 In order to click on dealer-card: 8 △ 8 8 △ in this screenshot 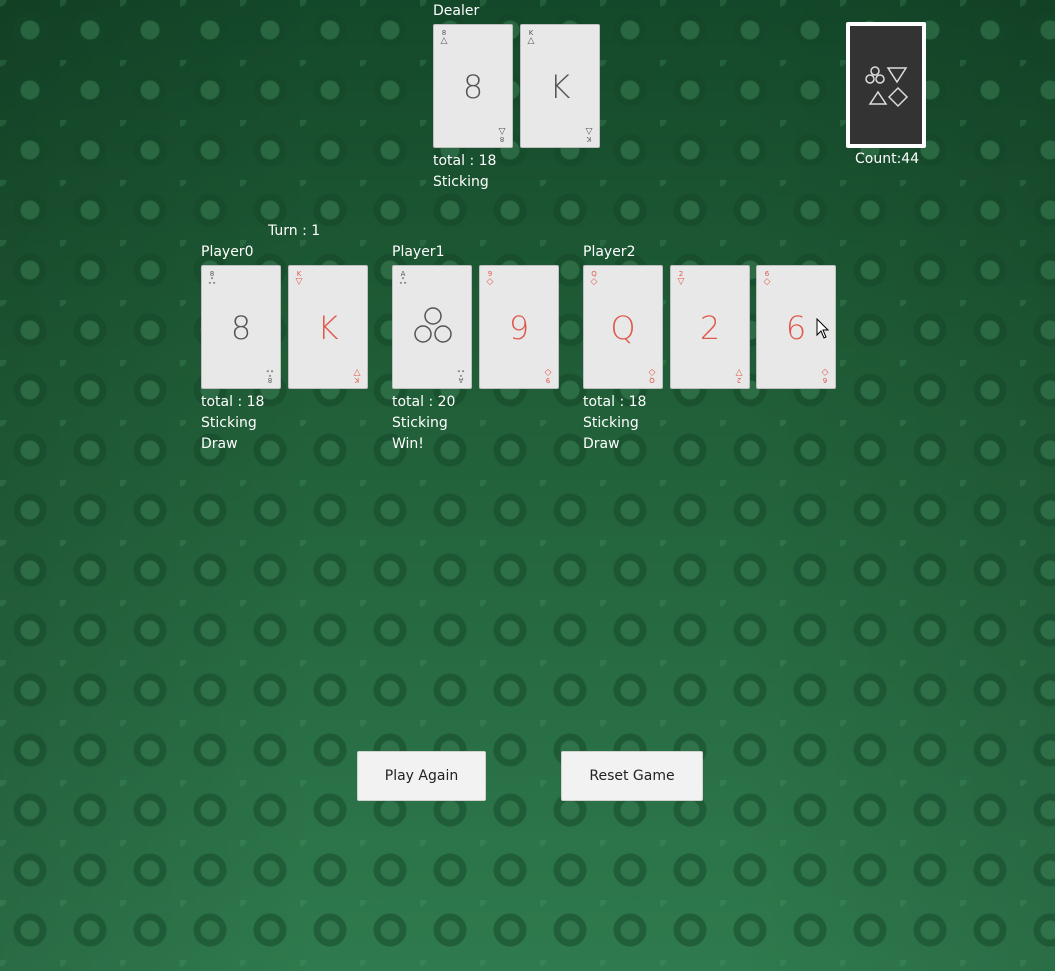, I will do `click(473, 86)`.